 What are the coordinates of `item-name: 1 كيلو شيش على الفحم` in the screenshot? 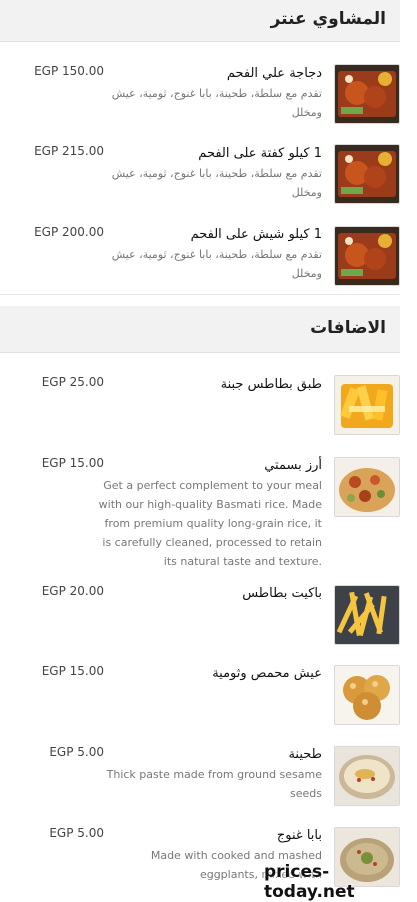 It's located at (256, 234).